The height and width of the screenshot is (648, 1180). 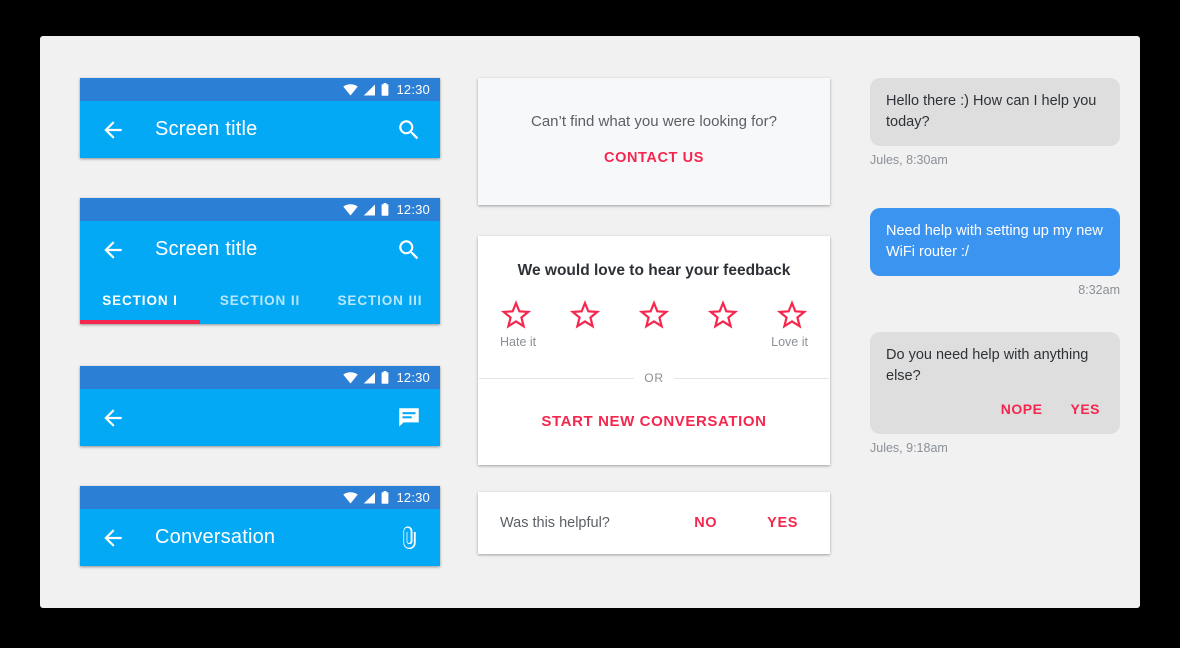 I want to click on contact-us-button: CONTACT US, so click(x=654, y=158).